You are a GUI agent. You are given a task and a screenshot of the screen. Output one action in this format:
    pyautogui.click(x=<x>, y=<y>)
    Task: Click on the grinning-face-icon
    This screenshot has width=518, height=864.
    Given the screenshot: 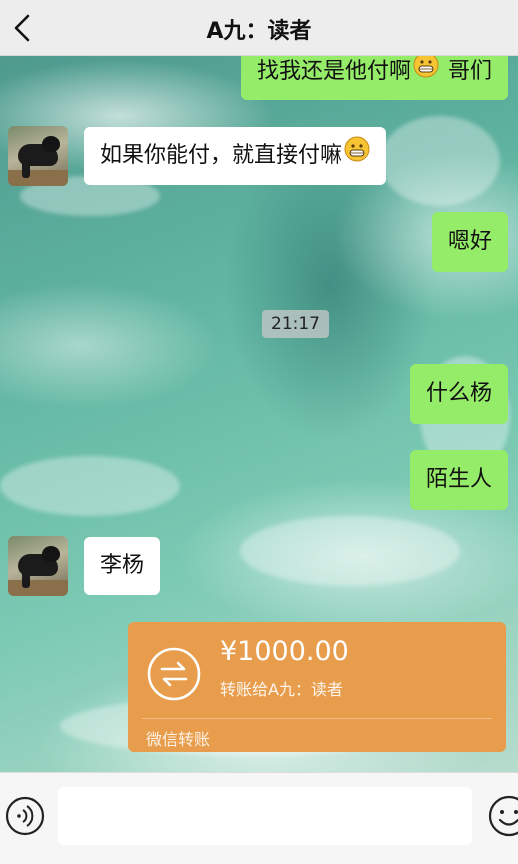 What is the action you would take?
    pyautogui.click(x=357, y=156)
    